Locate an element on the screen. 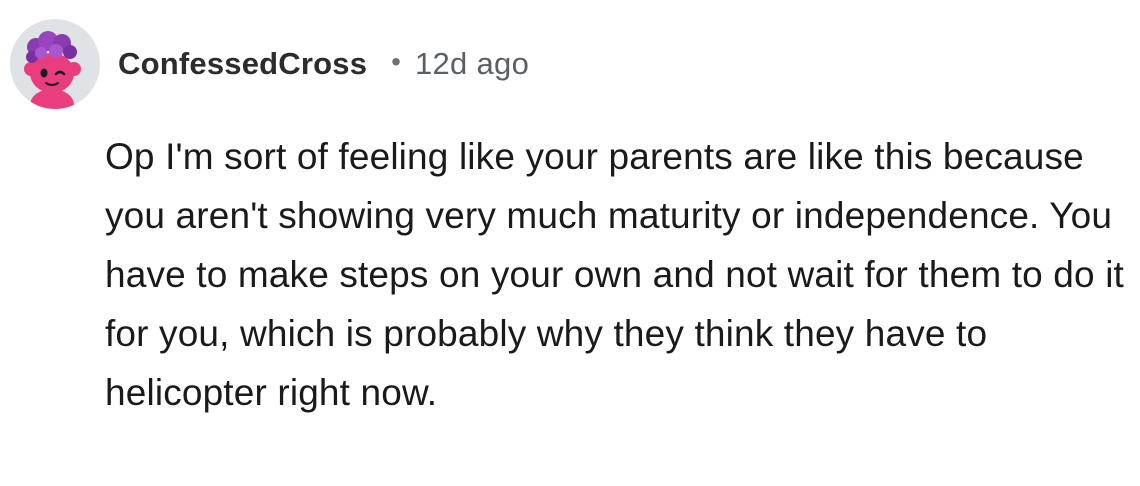 This screenshot has width=1140, height=486. comment-author: ConfessedCross is located at coordinates (242, 64).